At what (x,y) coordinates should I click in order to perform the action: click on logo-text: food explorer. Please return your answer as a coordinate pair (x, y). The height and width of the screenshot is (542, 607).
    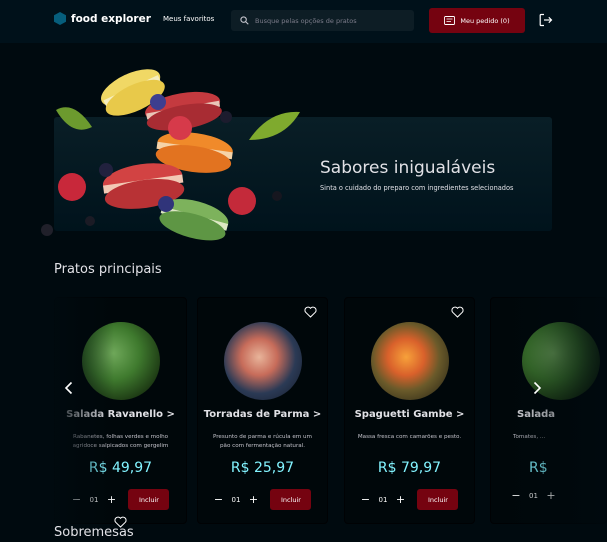
    Looking at the image, I should click on (111, 18).